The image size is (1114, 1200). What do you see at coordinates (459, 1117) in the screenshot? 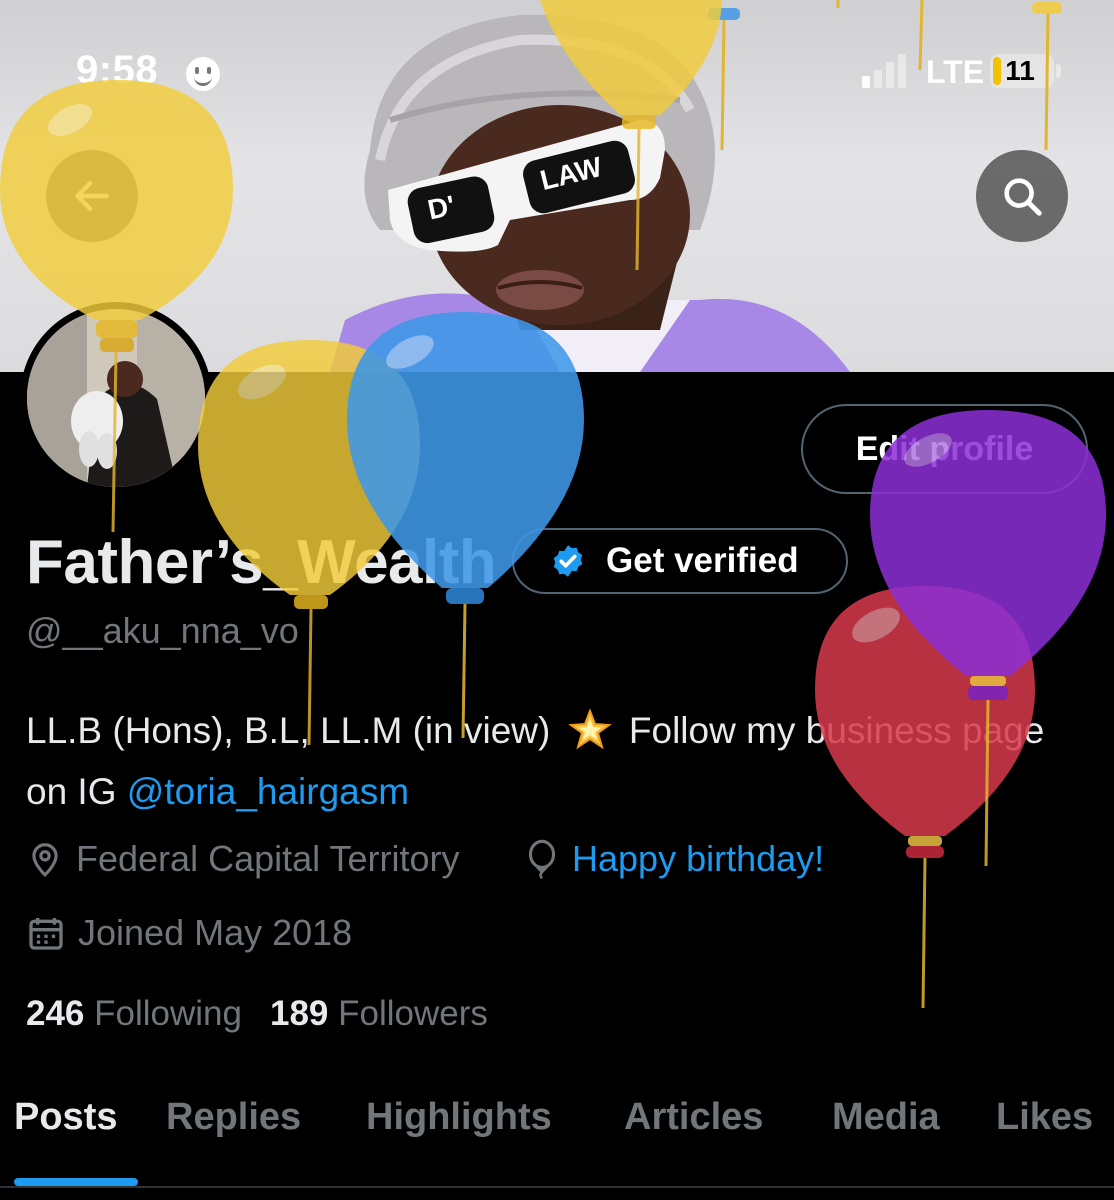
I see `tab-highlights: Highlights` at bounding box center [459, 1117].